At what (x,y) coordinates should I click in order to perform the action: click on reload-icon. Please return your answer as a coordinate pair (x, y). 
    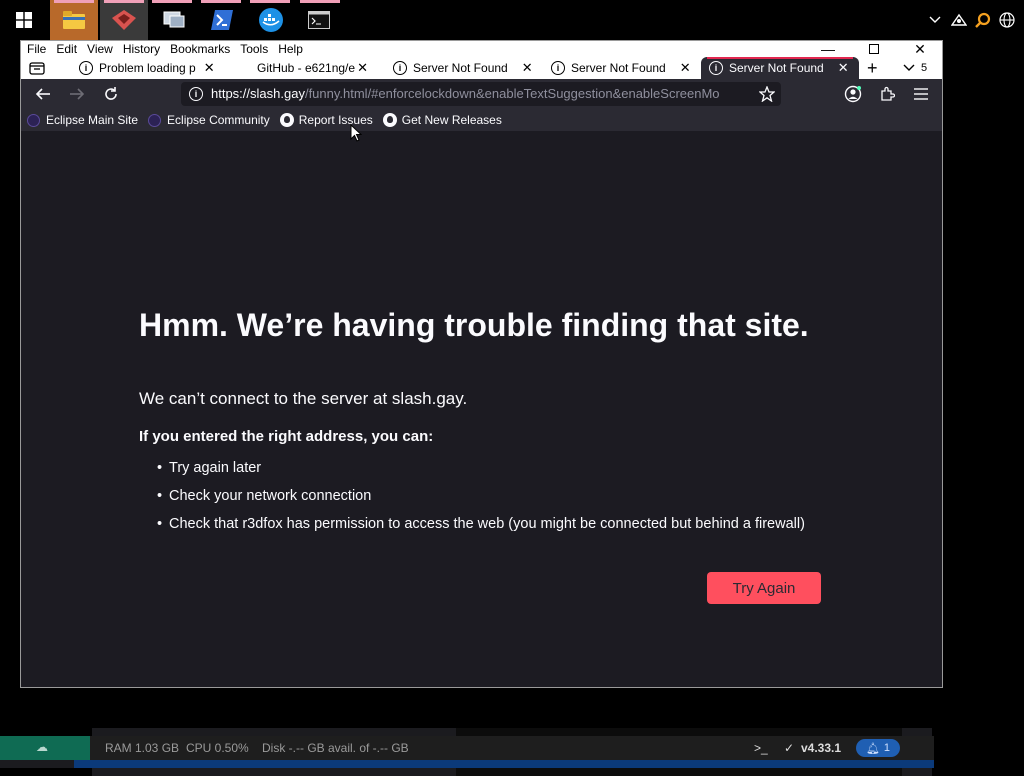
    Looking at the image, I should click on (111, 93).